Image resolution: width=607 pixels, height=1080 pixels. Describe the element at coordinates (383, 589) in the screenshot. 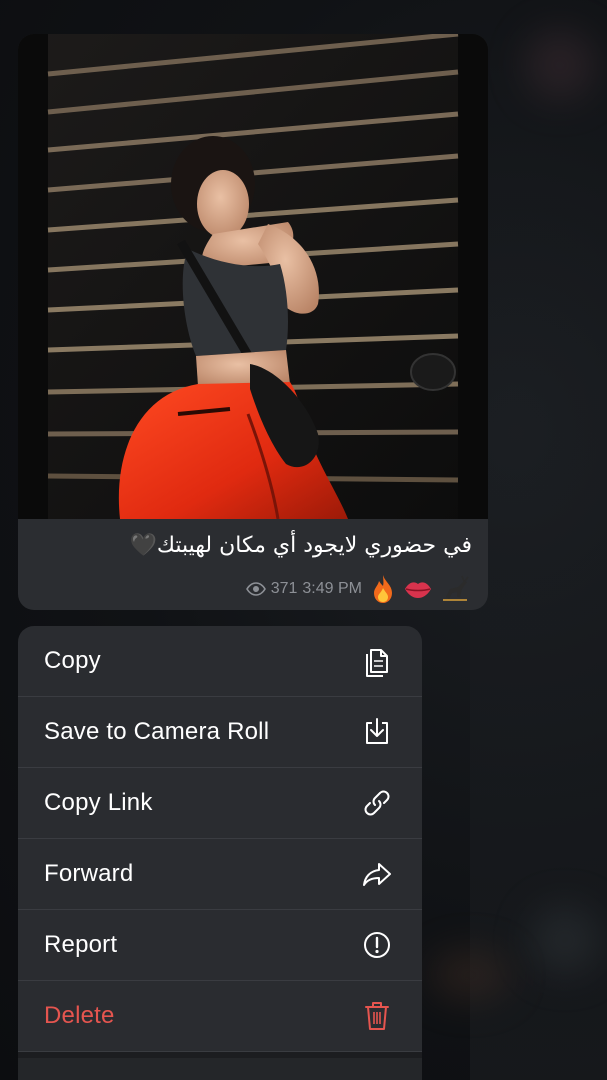

I see `fire-emoji` at that location.